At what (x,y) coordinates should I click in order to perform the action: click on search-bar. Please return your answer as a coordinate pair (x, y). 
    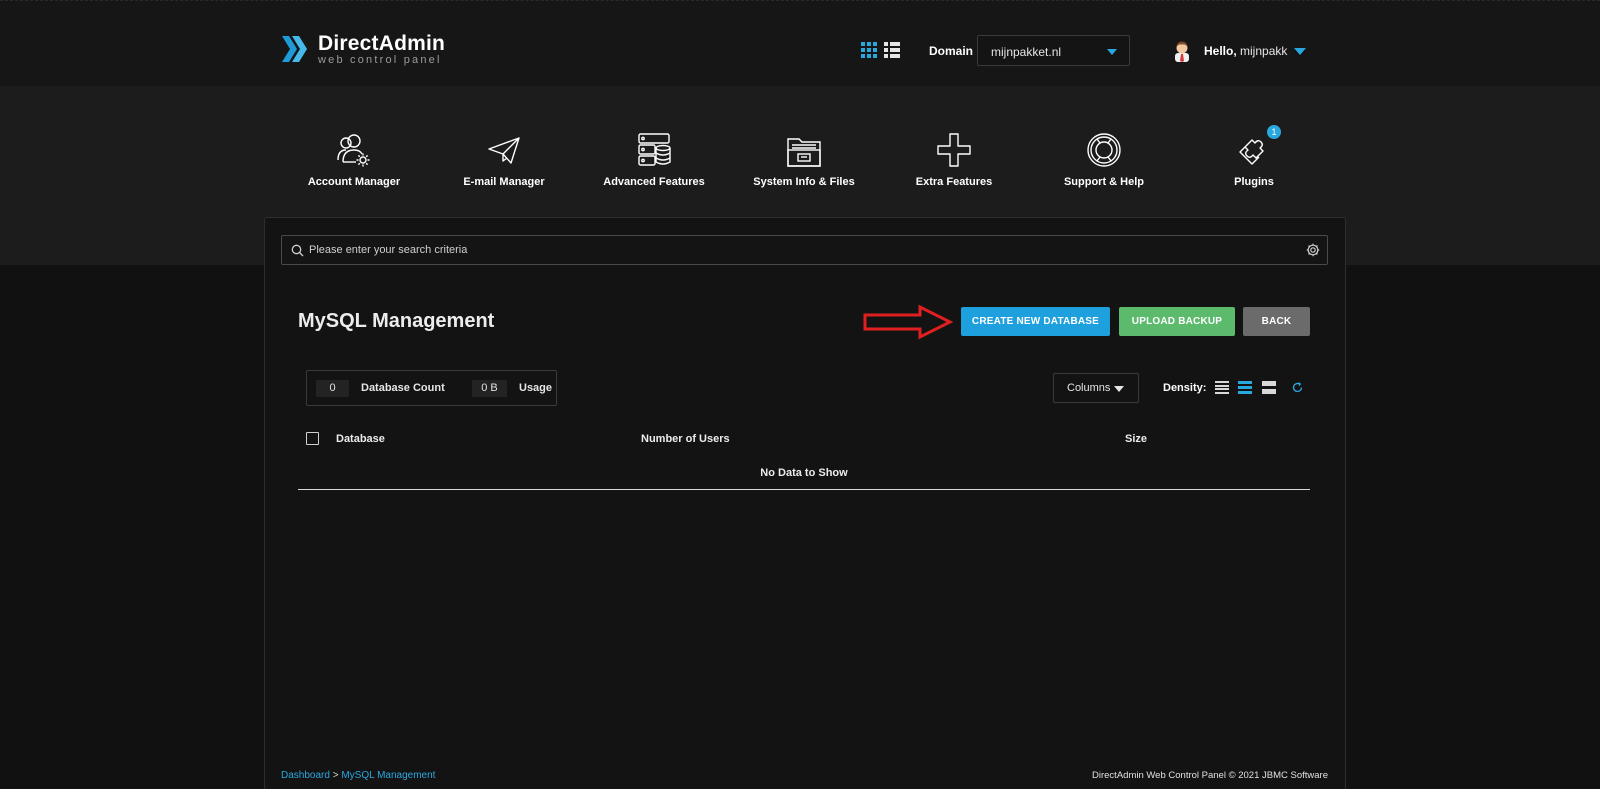
    Looking at the image, I should click on (804, 250).